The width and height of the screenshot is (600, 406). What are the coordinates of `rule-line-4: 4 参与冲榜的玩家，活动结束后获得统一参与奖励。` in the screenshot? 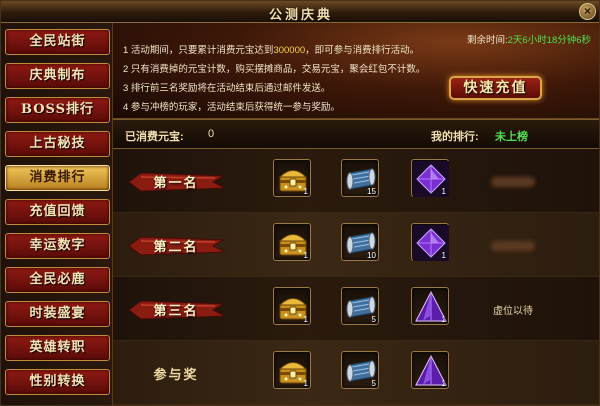 It's located at (231, 106).